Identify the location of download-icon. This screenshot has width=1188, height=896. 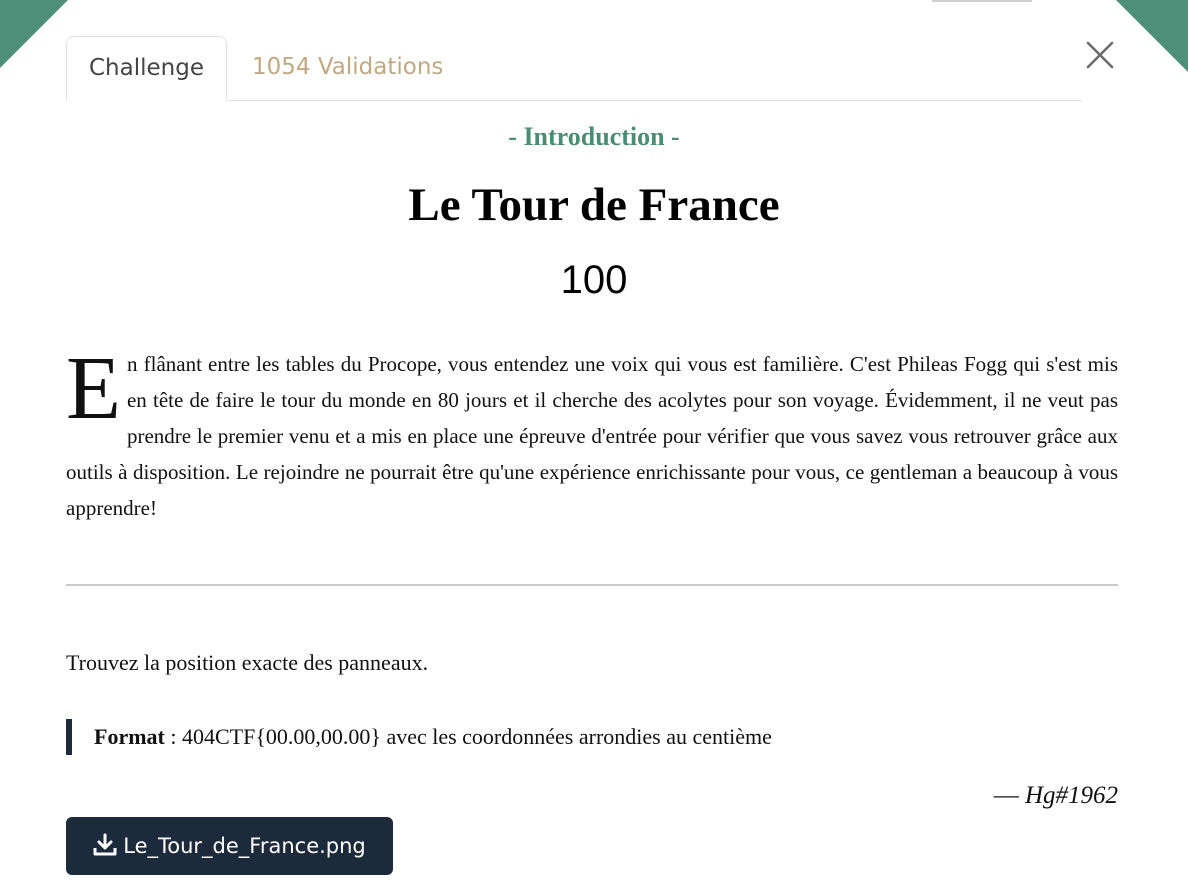
(105, 844).